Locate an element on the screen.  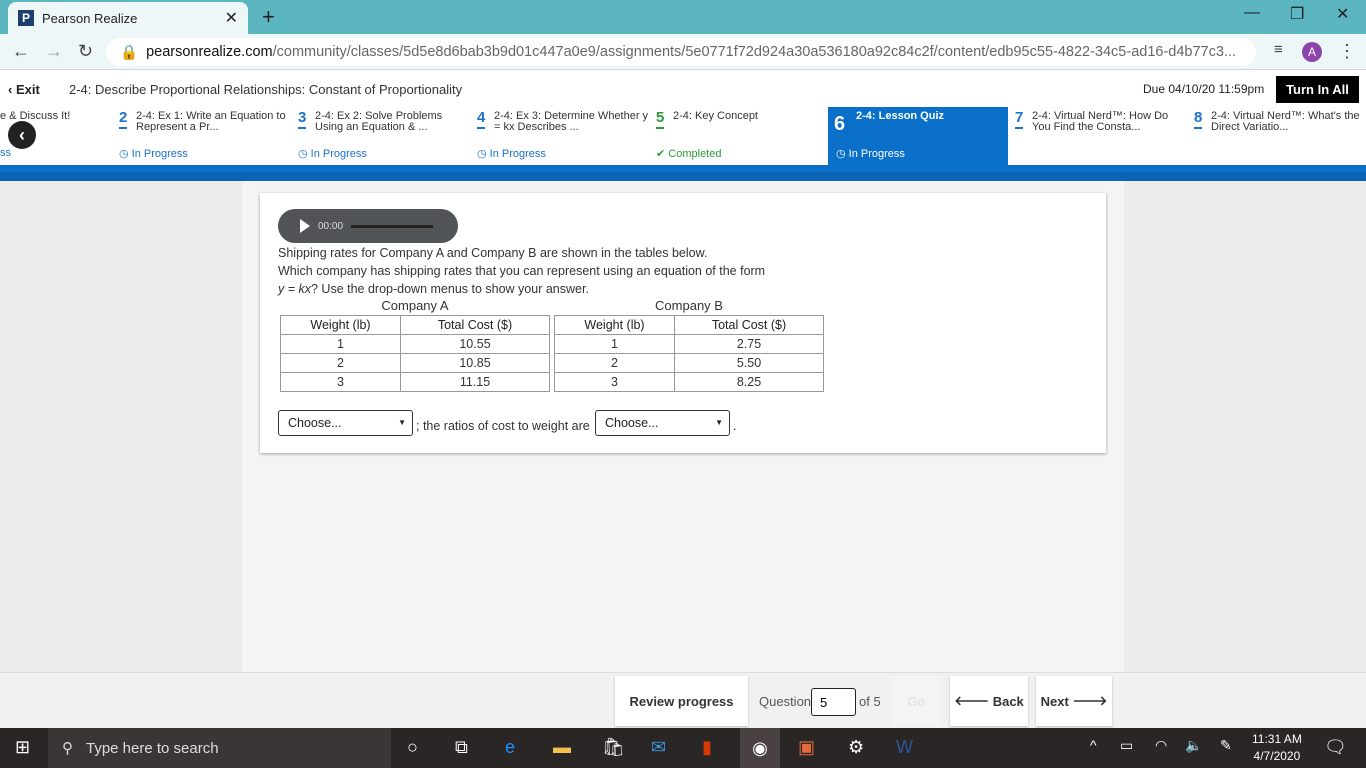
store-icon: 🛍 is located at coordinates (613, 747).